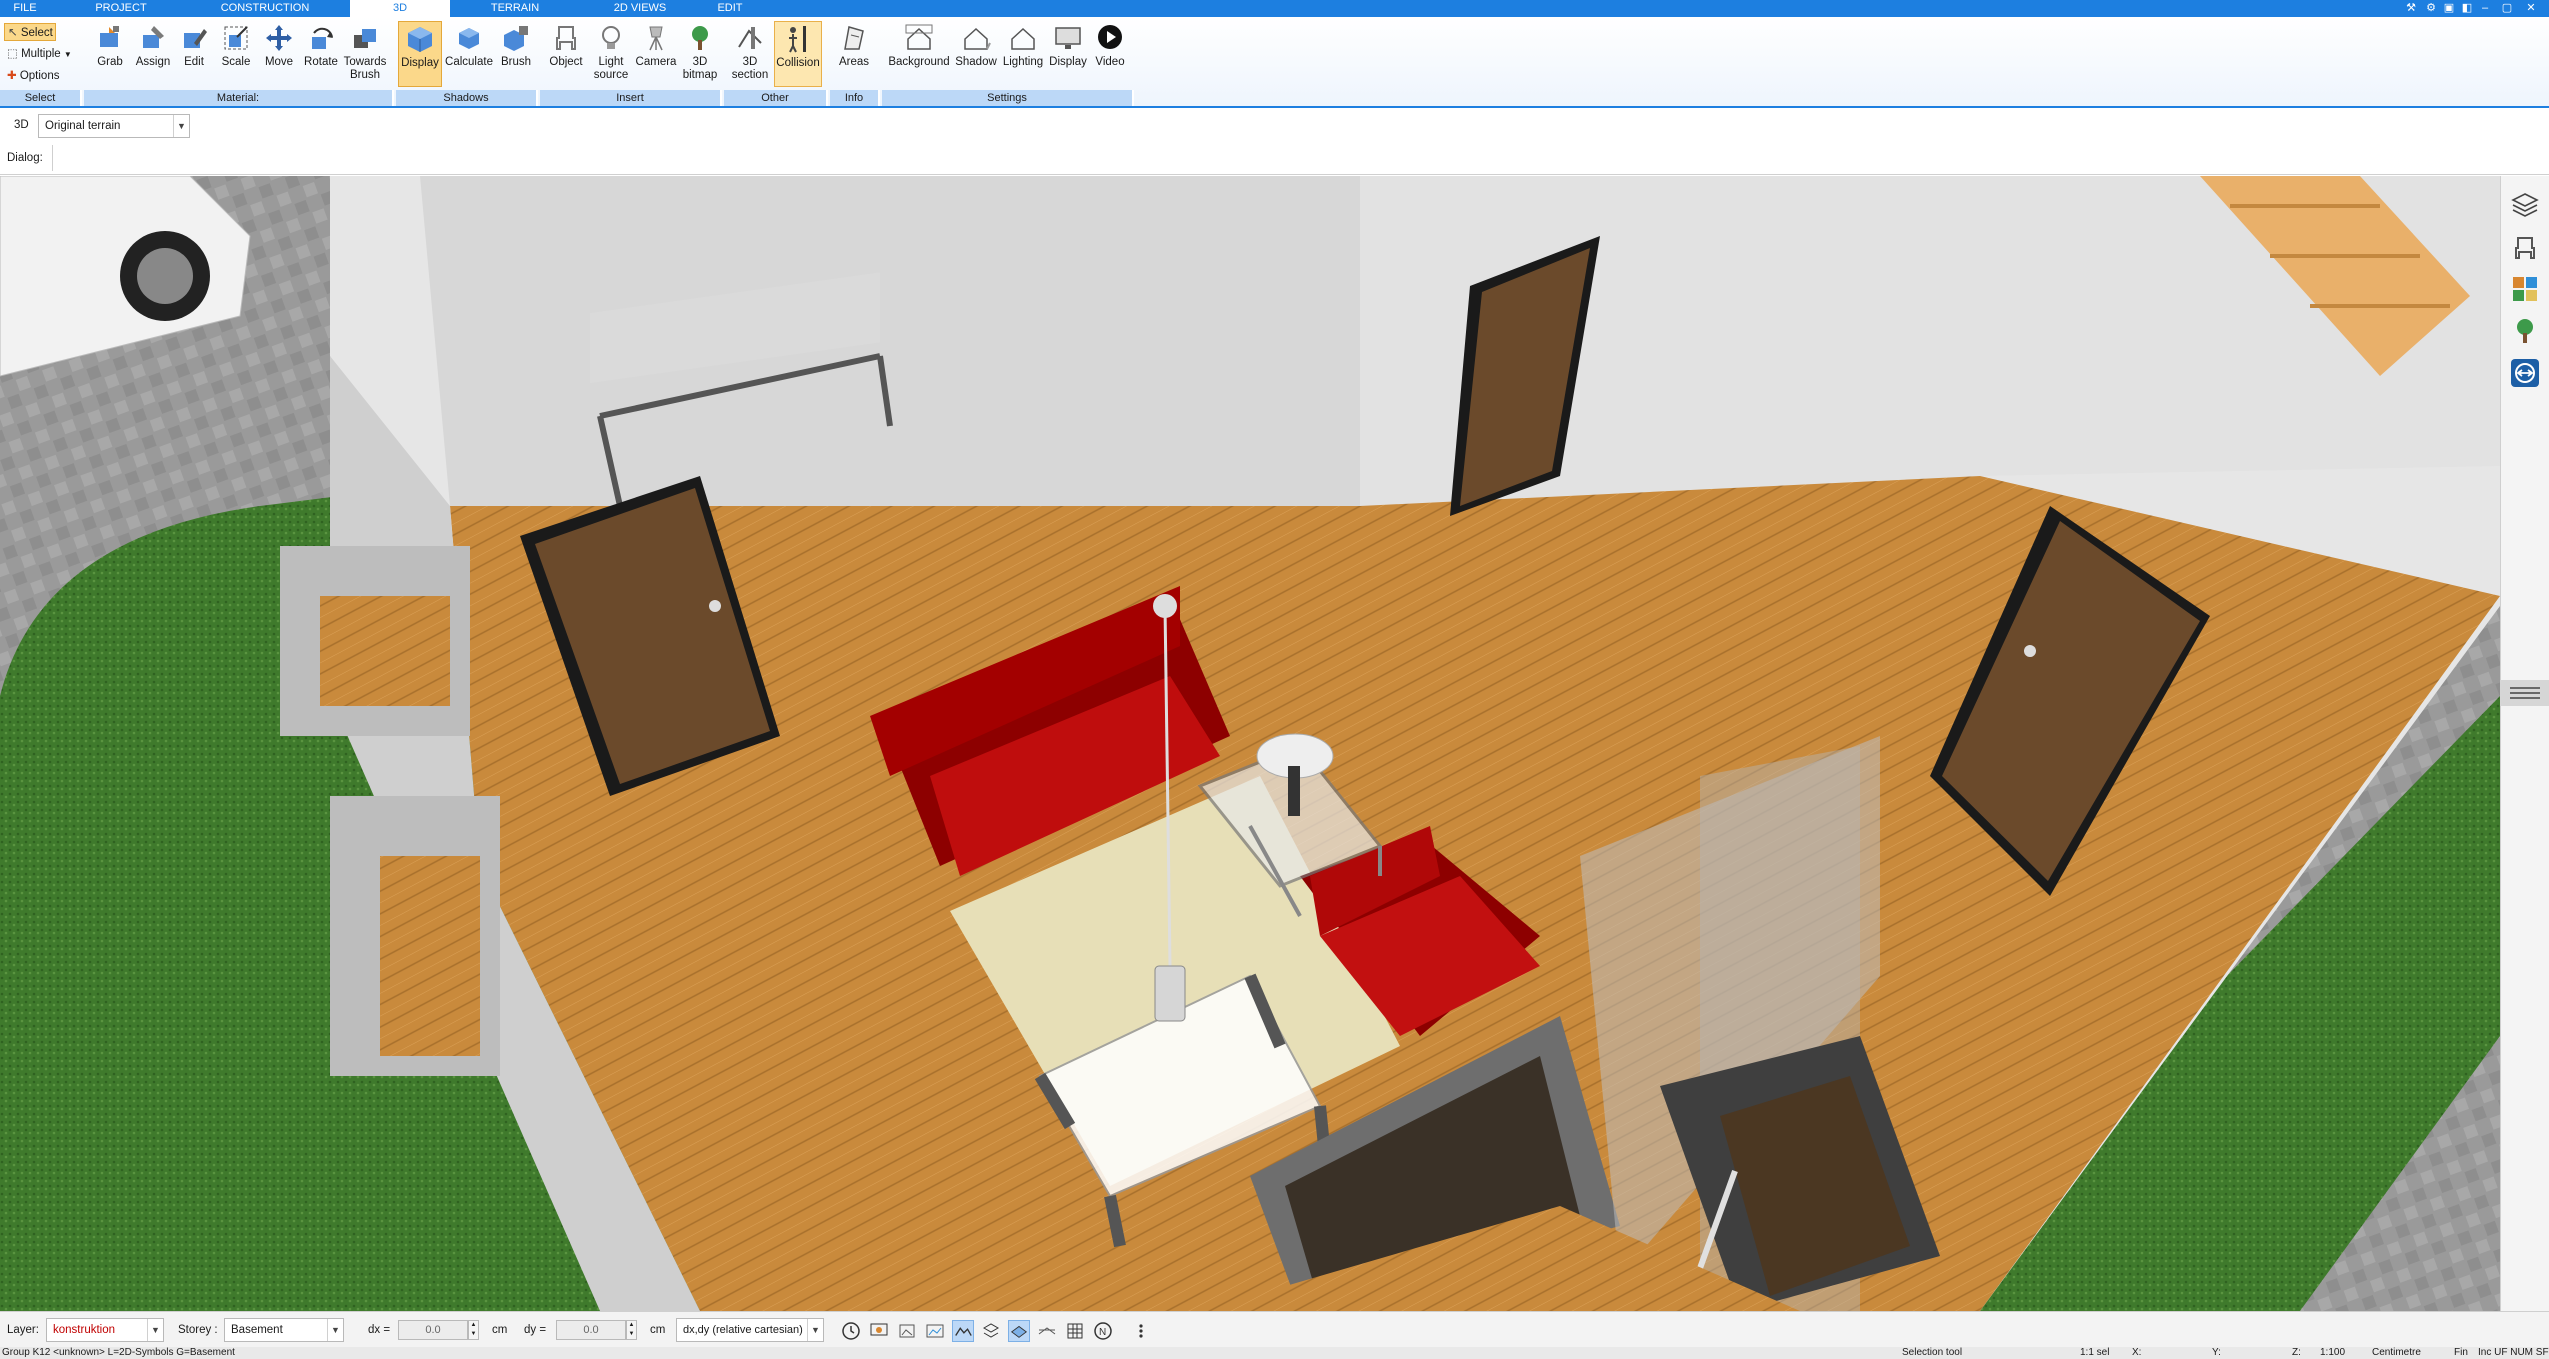  I want to click on terrain-select: Original terrain ▼, so click(114, 126).